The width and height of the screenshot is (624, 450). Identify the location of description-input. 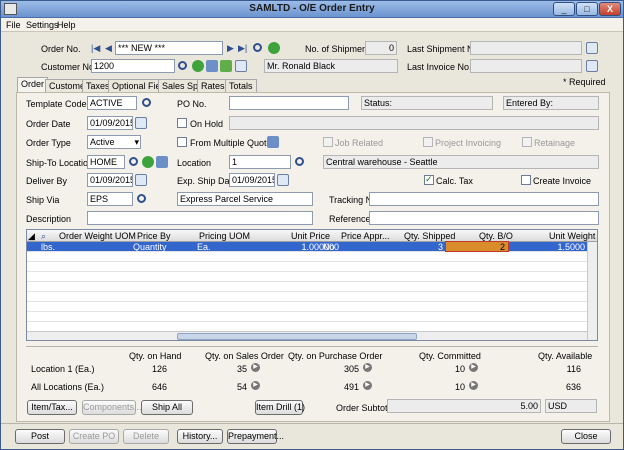
(200, 218).